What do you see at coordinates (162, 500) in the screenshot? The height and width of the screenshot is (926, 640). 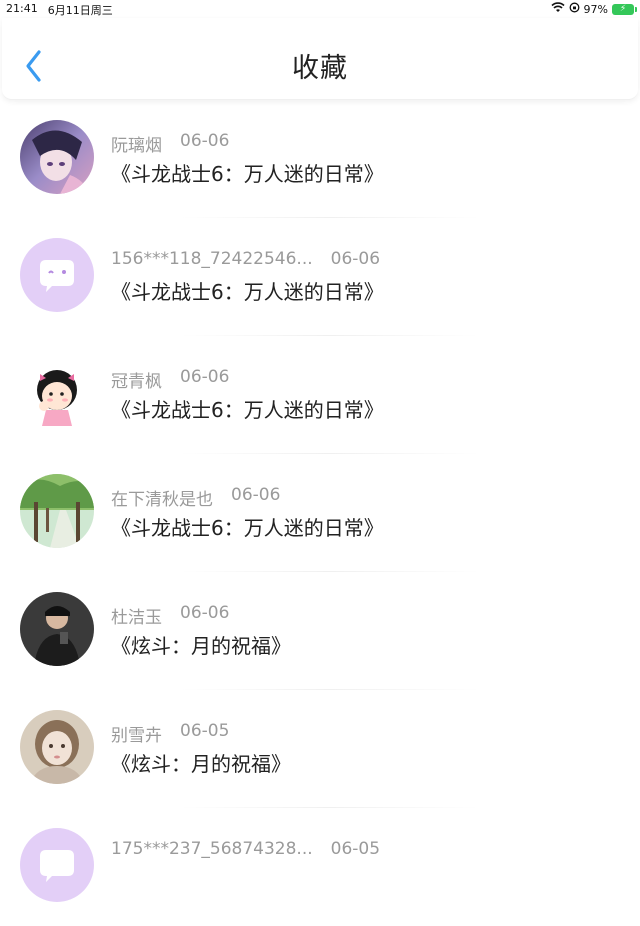 I see `author-name: 在下清秋是也` at bounding box center [162, 500].